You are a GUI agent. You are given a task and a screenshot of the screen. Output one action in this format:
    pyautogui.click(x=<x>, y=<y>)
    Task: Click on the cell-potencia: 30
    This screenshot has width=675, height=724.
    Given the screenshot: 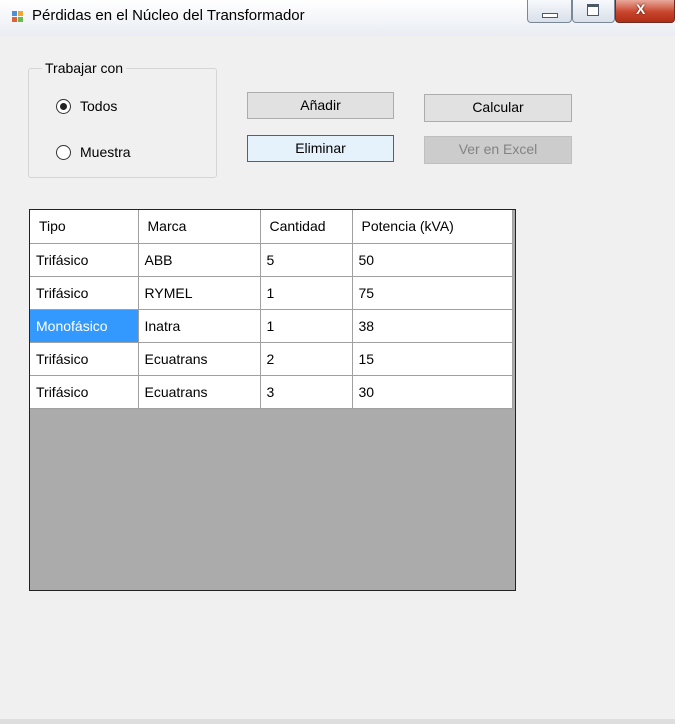 What is the action you would take?
    pyautogui.click(x=432, y=391)
    